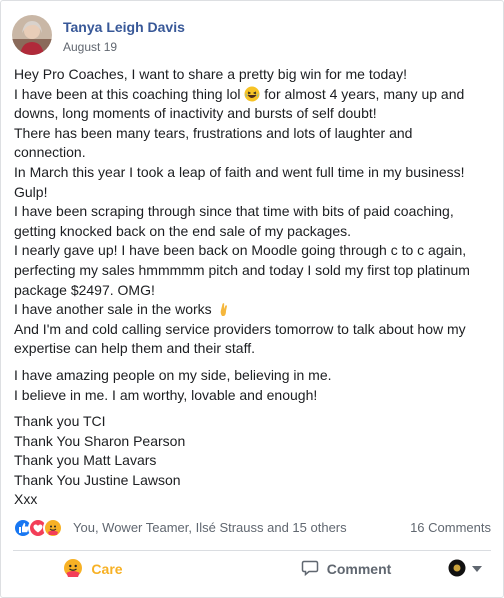 This screenshot has width=504, height=598. I want to click on laughing-face-icon, so click(252, 94).